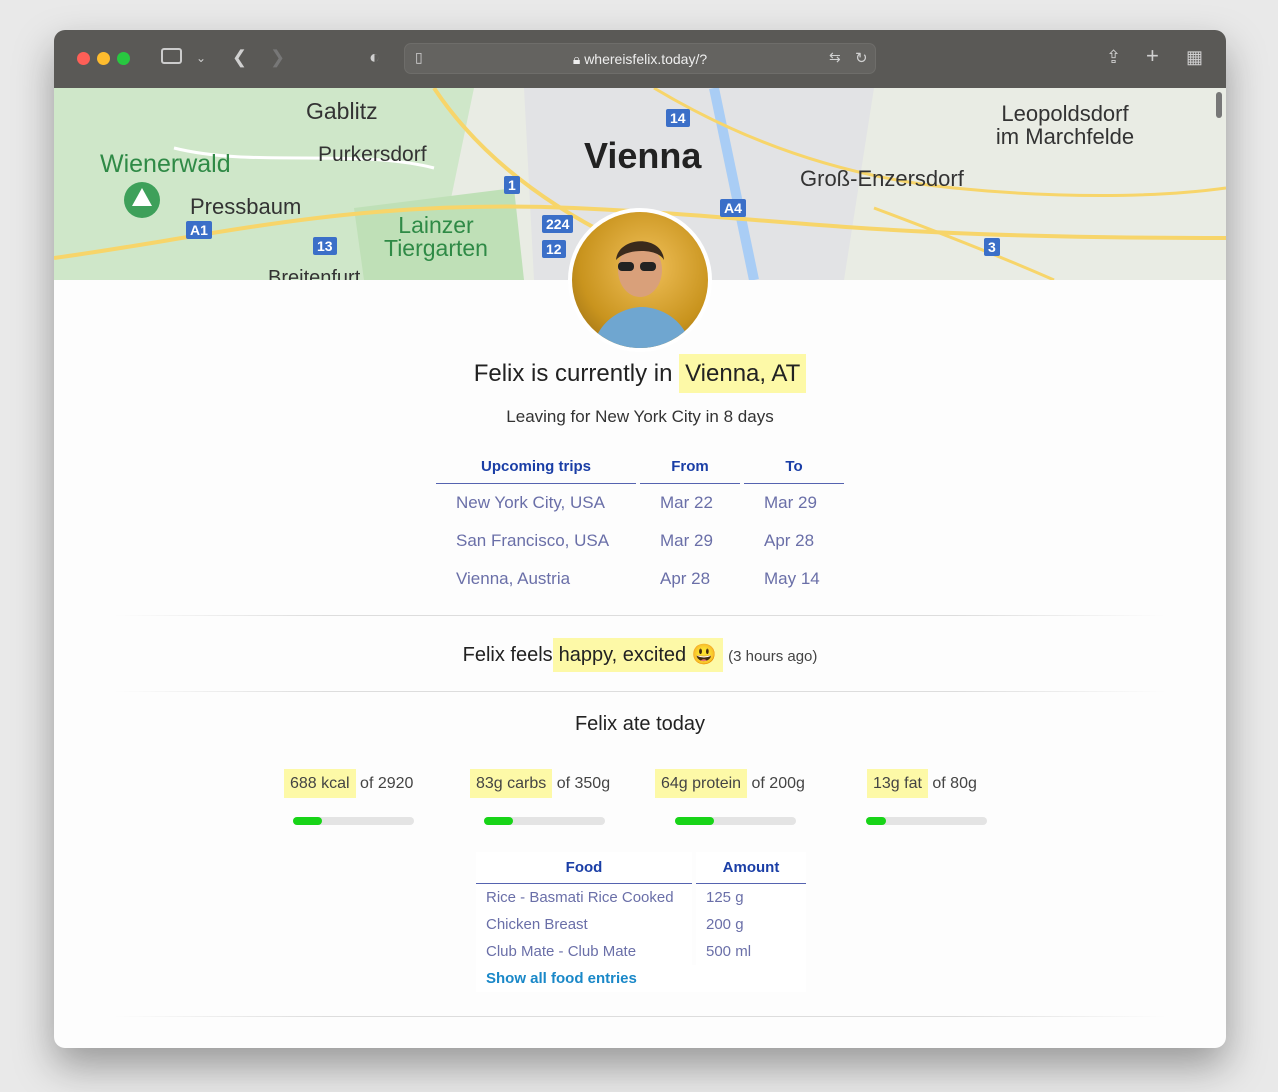 The width and height of the screenshot is (1278, 1092). I want to click on map-label: Leopoldsdorf im Marchfelde, so click(1065, 125).